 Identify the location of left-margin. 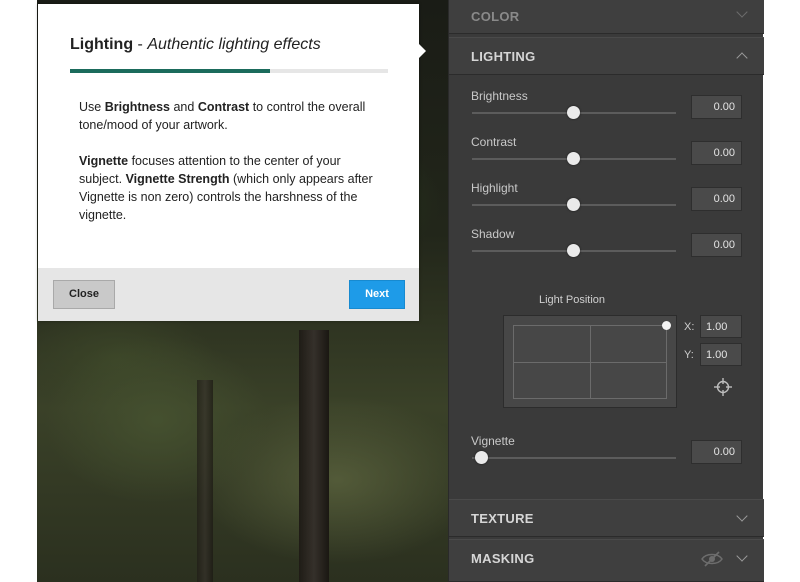
(18, 291).